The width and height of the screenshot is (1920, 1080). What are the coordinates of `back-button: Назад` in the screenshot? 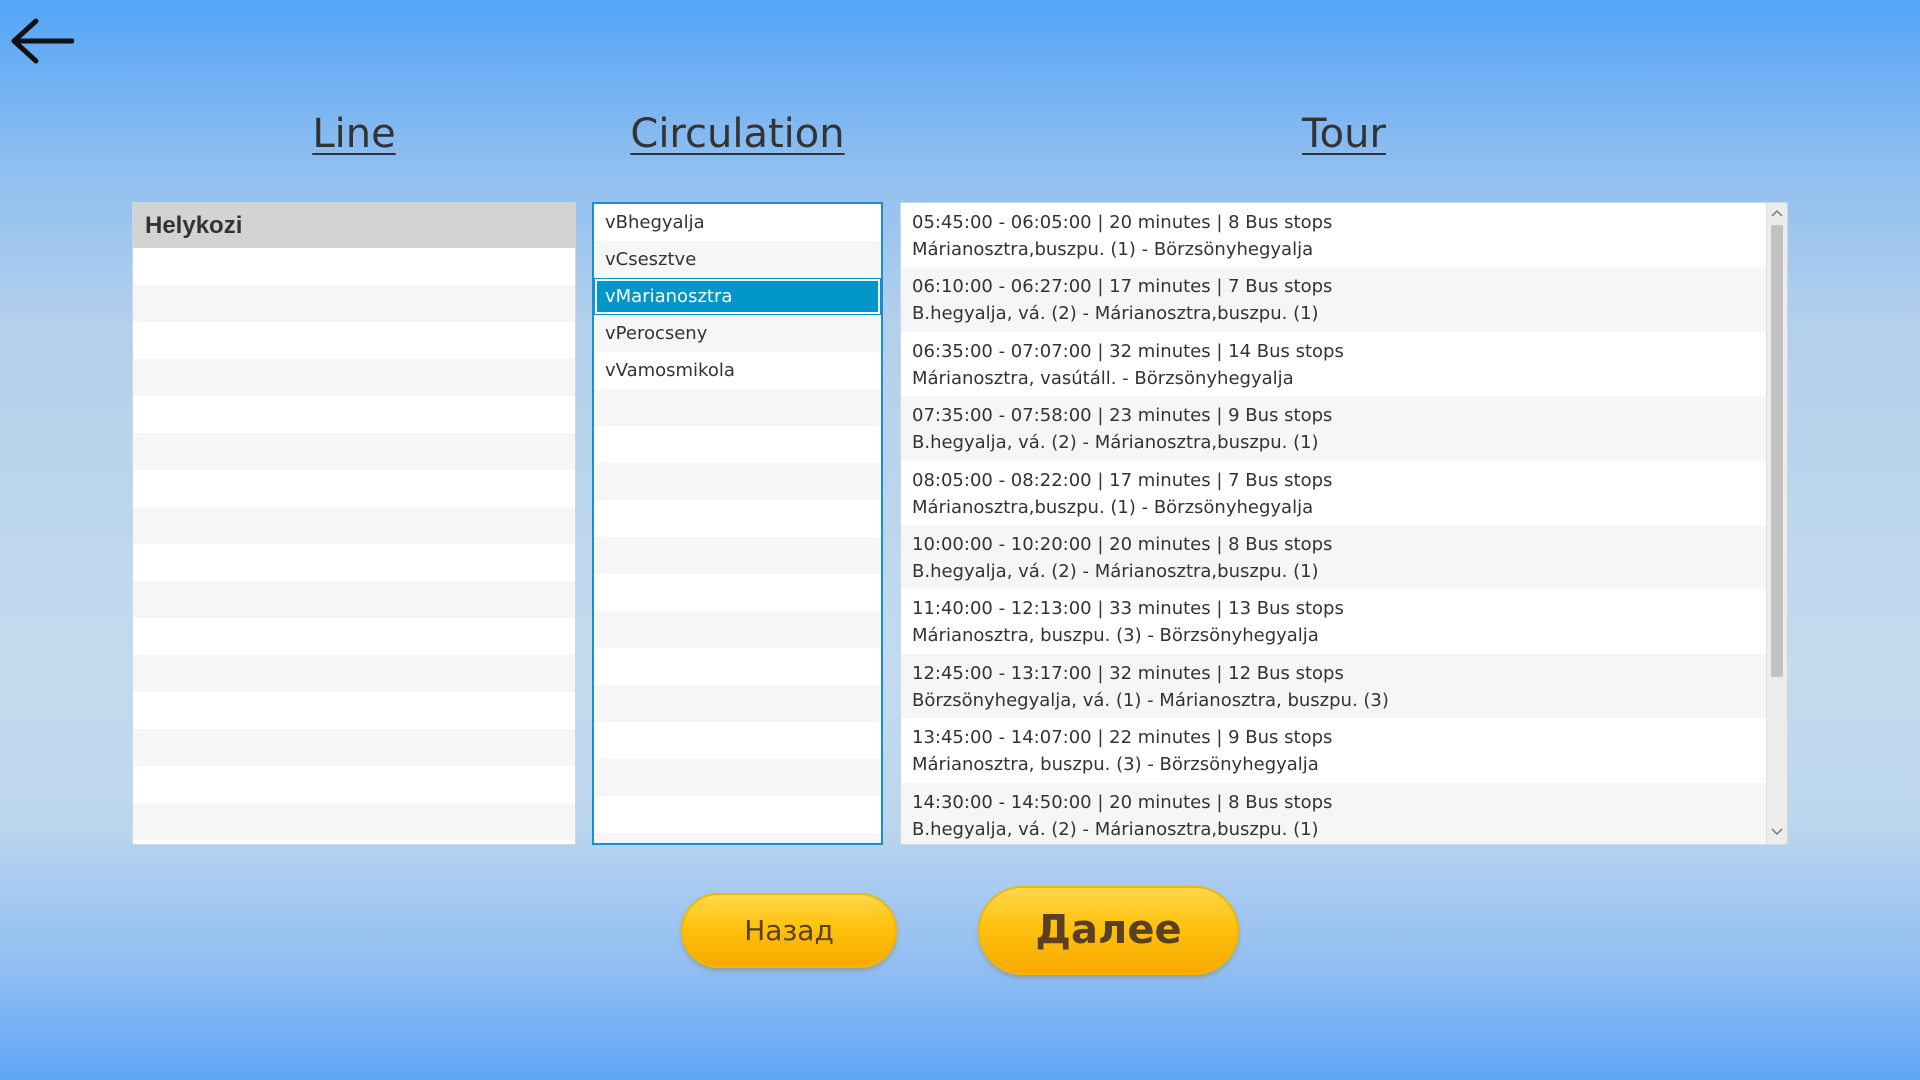 It's located at (789, 930).